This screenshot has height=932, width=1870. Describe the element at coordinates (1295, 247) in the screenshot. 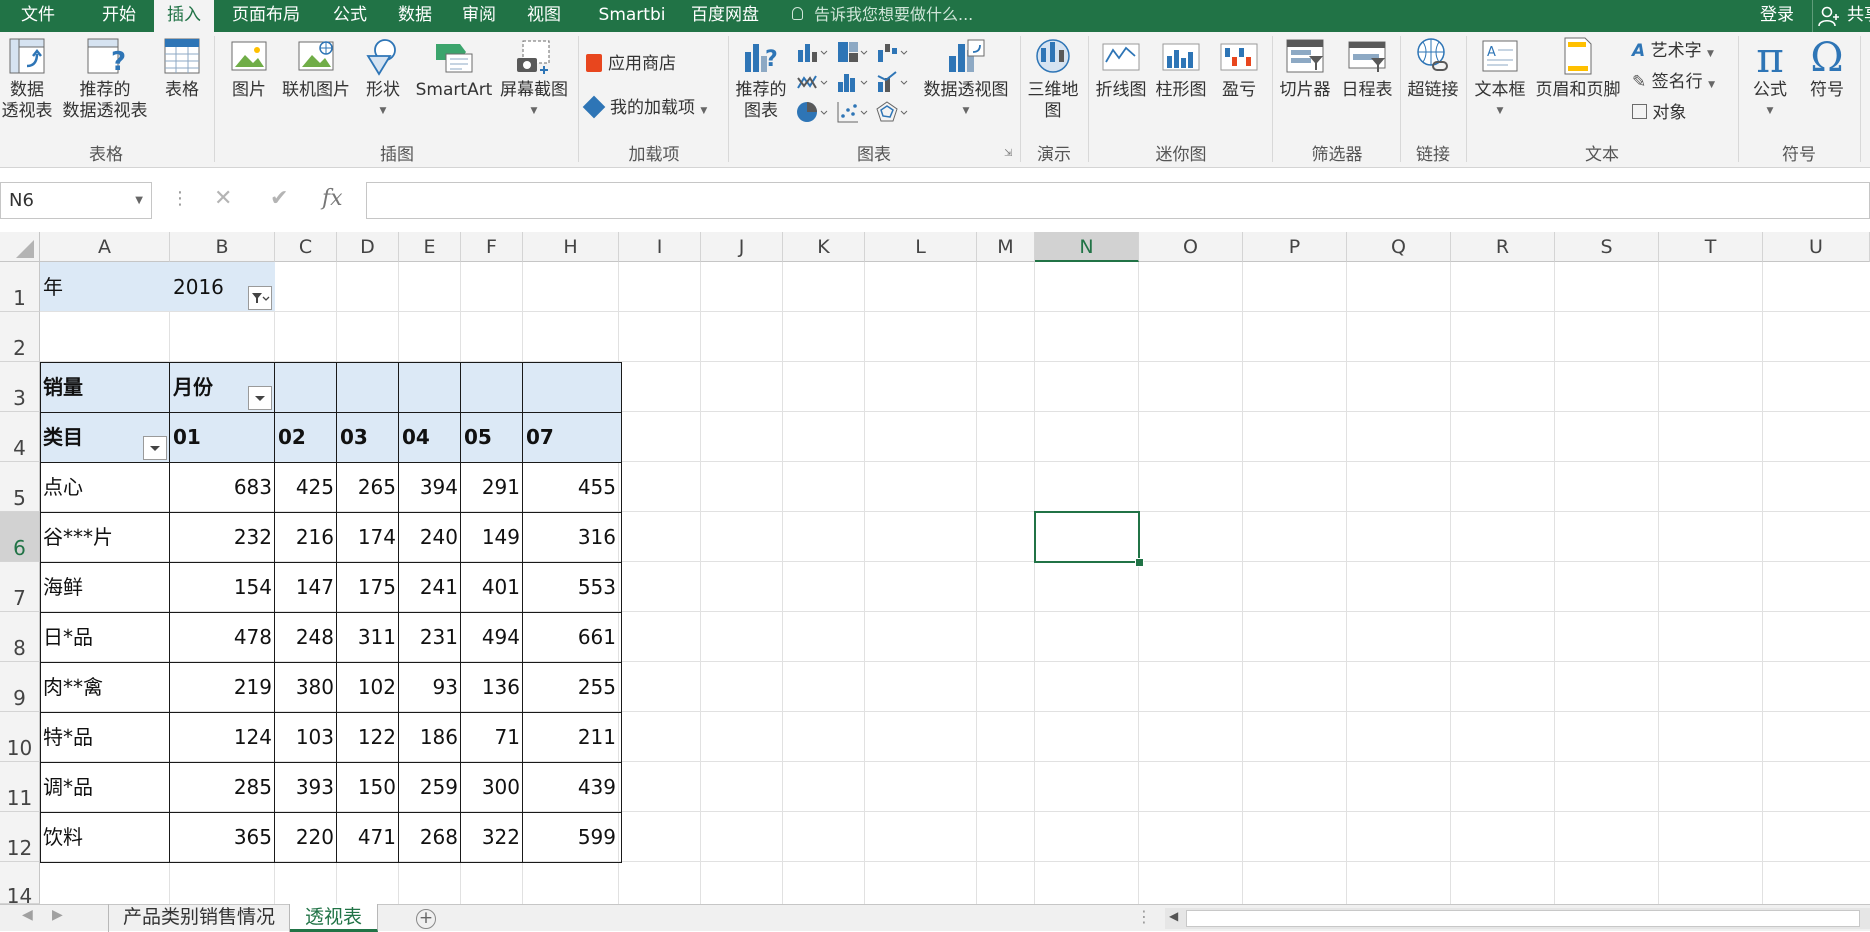

I see `column-header: P` at that location.